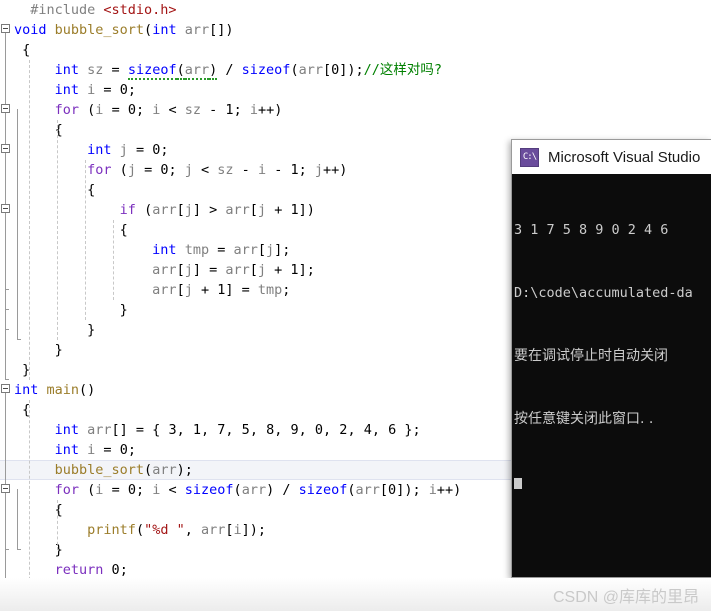 Image resolution: width=711 pixels, height=611 pixels. What do you see at coordinates (584, 419) in the screenshot?
I see `console-output-line: 按任意键关闭此窗口. .` at bounding box center [584, 419].